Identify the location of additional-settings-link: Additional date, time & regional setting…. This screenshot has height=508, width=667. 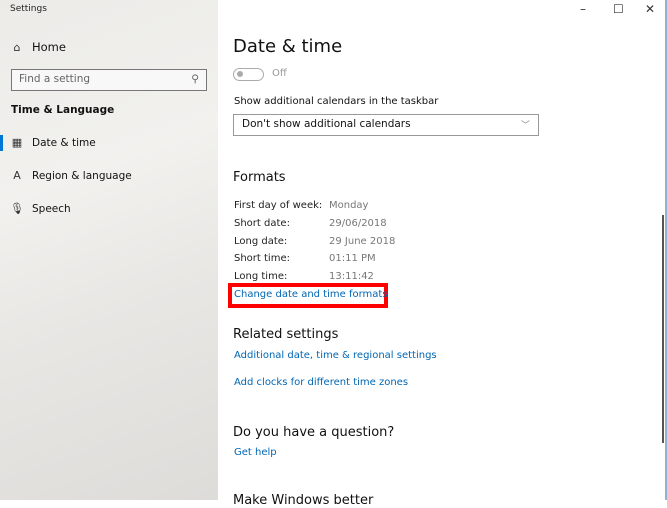
(335, 355).